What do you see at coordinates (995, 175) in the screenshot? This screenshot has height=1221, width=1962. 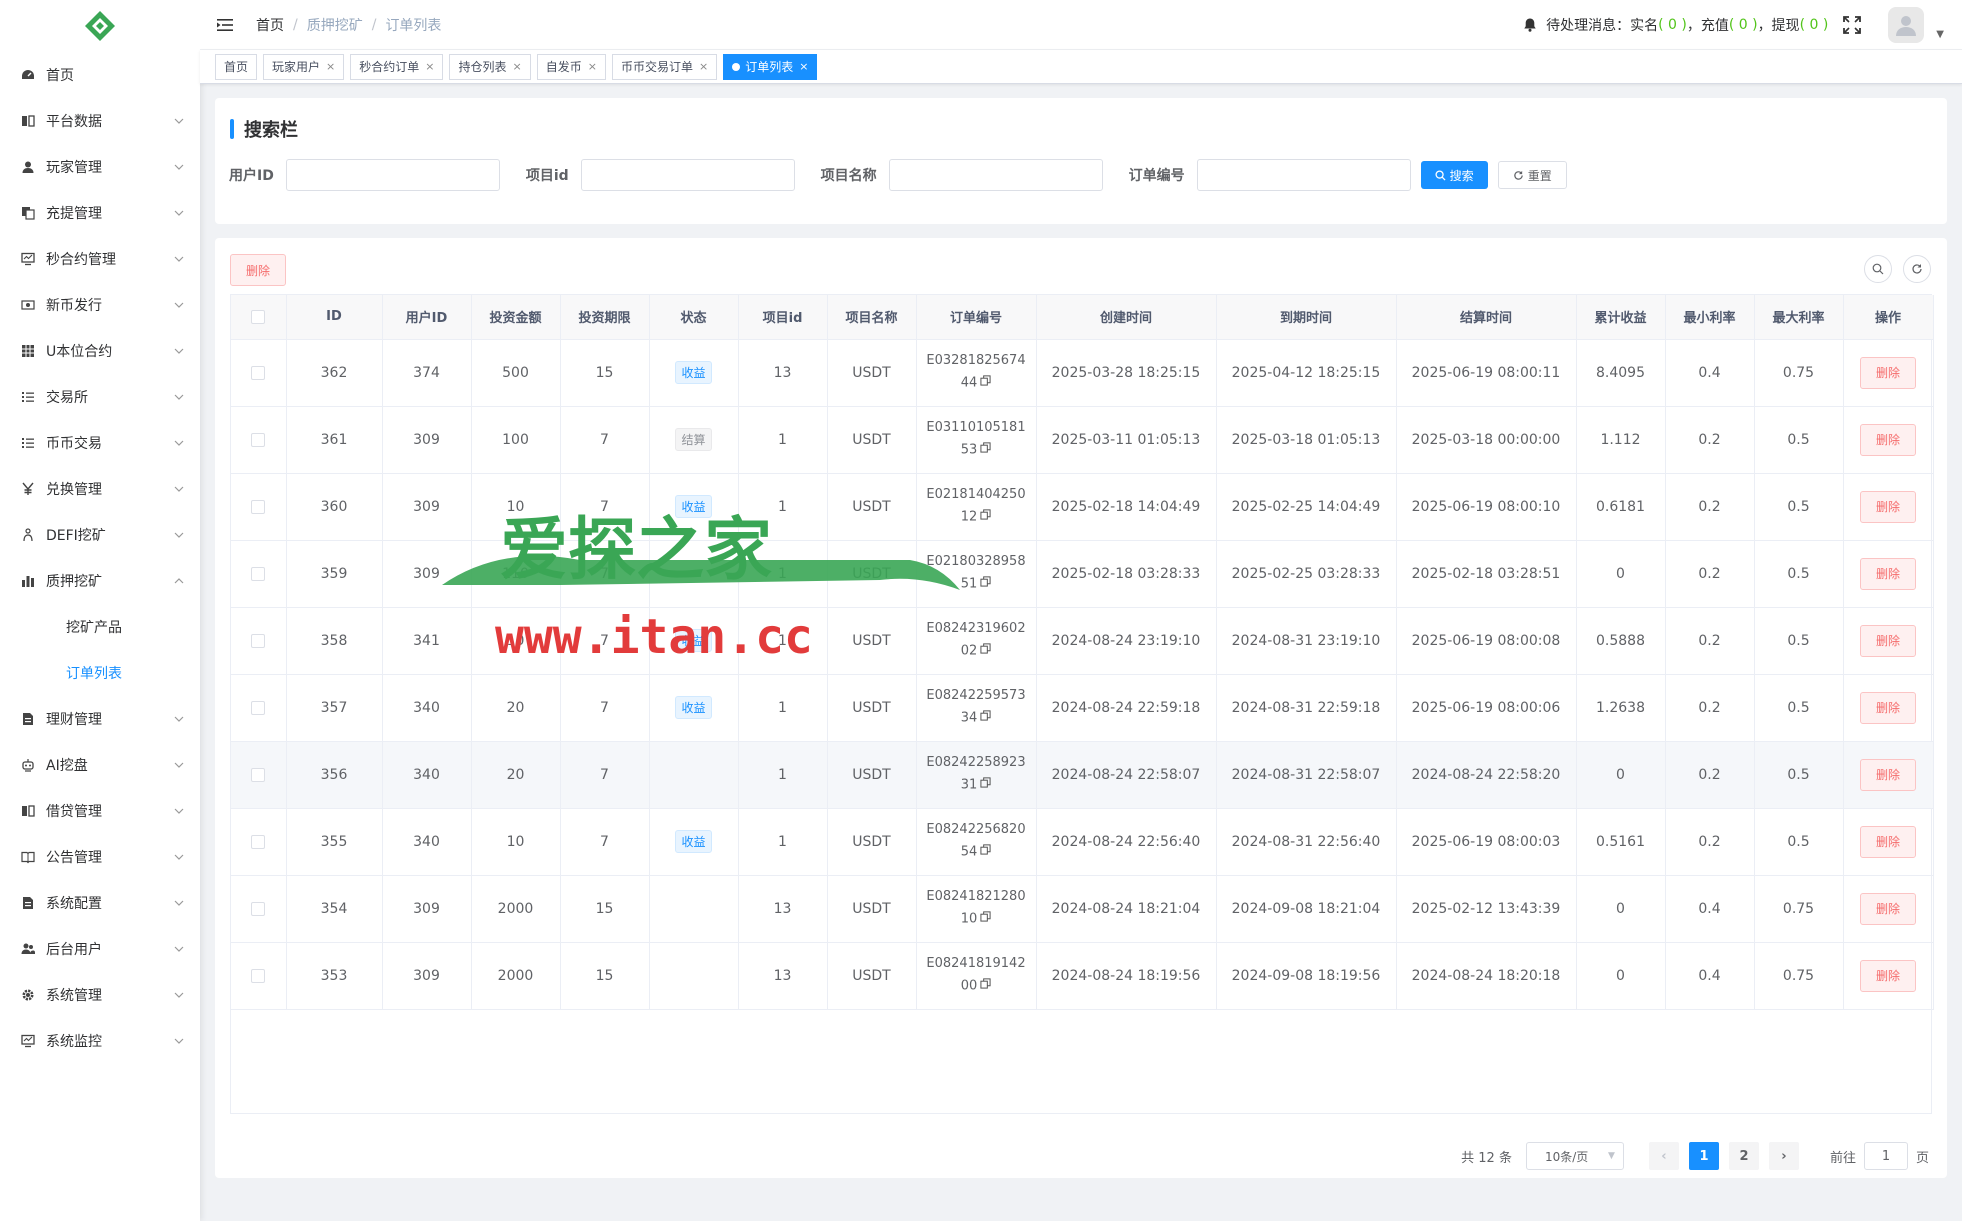 I see `project-name-input` at bounding box center [995, 175].